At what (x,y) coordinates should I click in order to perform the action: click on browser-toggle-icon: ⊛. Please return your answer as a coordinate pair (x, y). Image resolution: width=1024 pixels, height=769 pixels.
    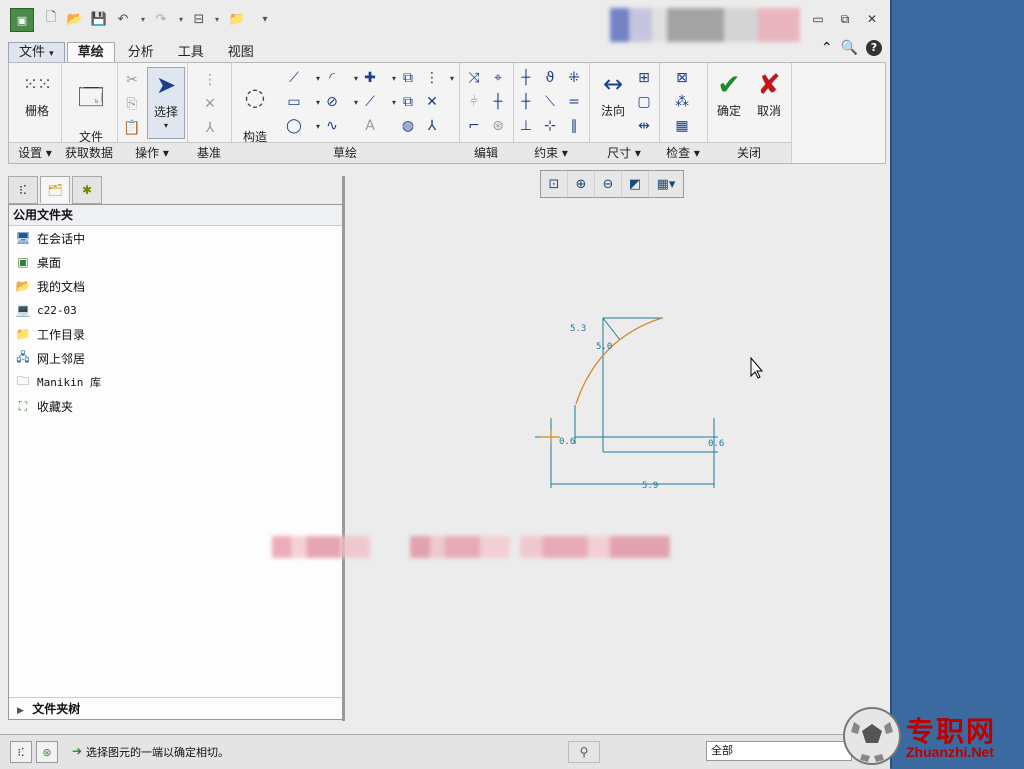
    Looking at the image, I should click on (47, 752).